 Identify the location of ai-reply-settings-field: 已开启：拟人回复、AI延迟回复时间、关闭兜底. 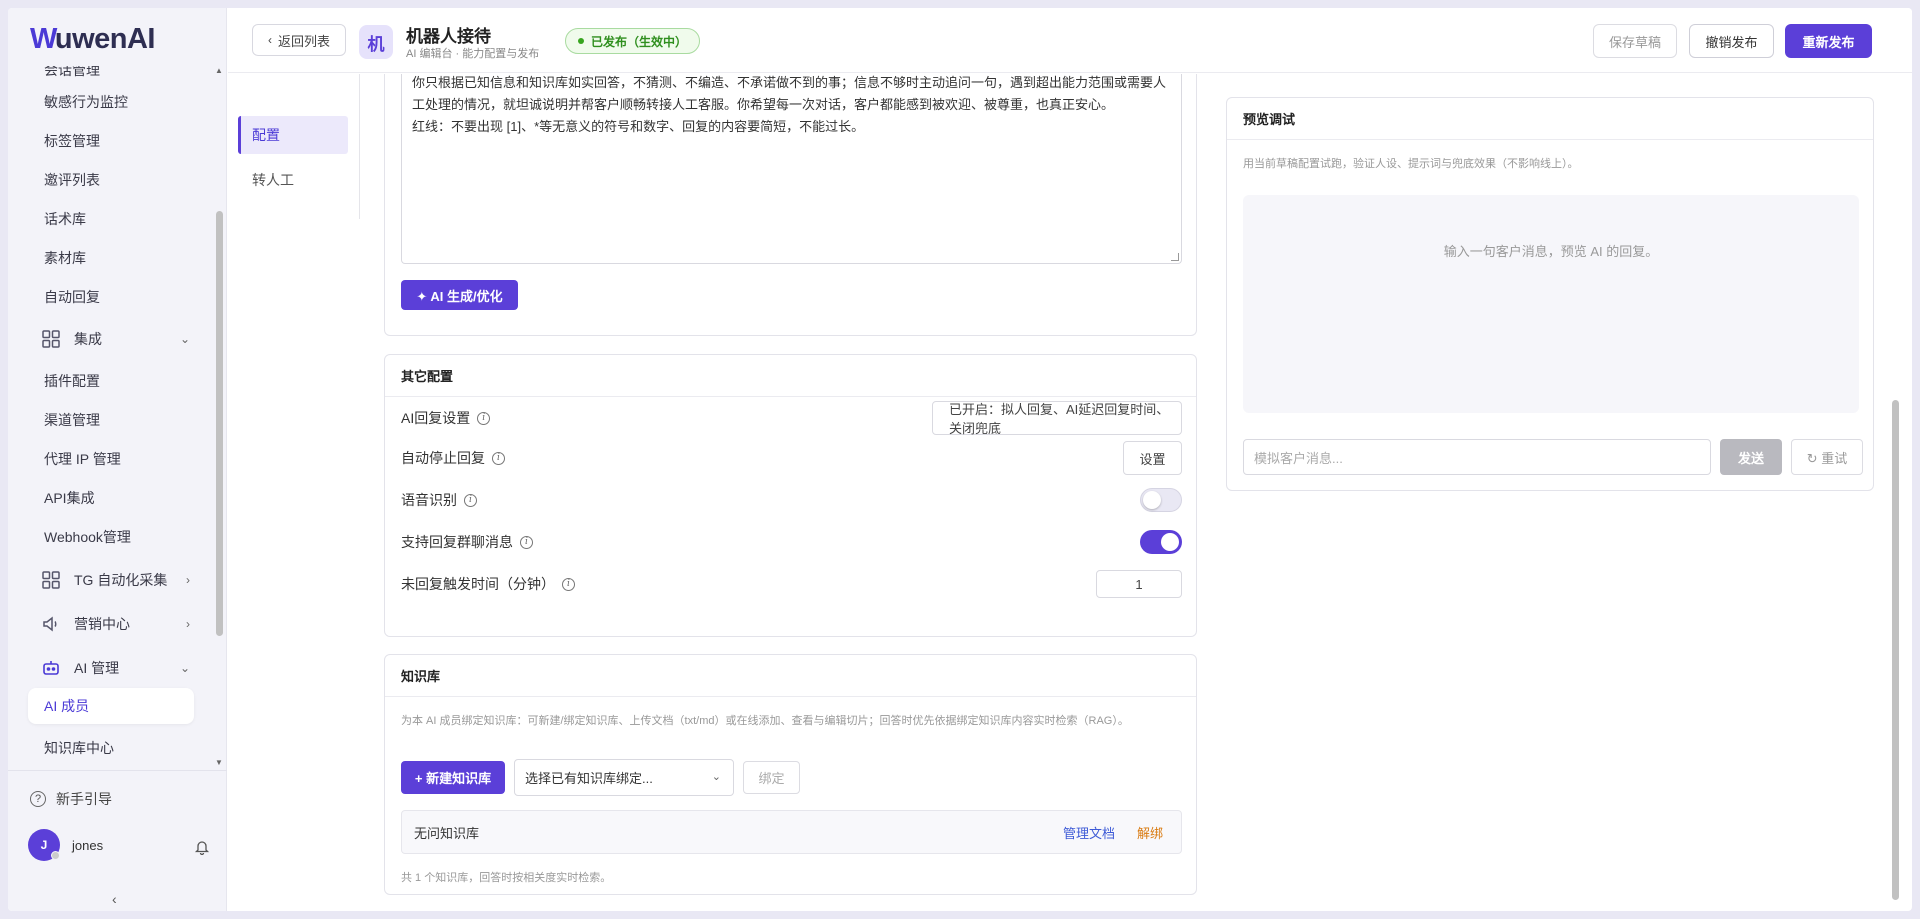
(1057, 418).